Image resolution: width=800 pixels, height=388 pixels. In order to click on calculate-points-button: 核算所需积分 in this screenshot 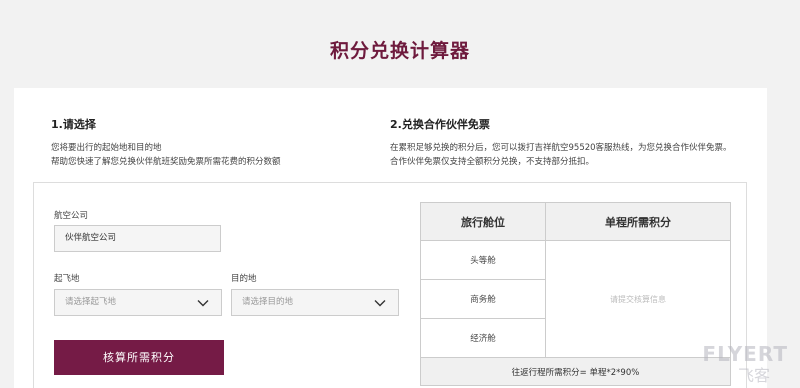, I will do `click(139, 357)`.